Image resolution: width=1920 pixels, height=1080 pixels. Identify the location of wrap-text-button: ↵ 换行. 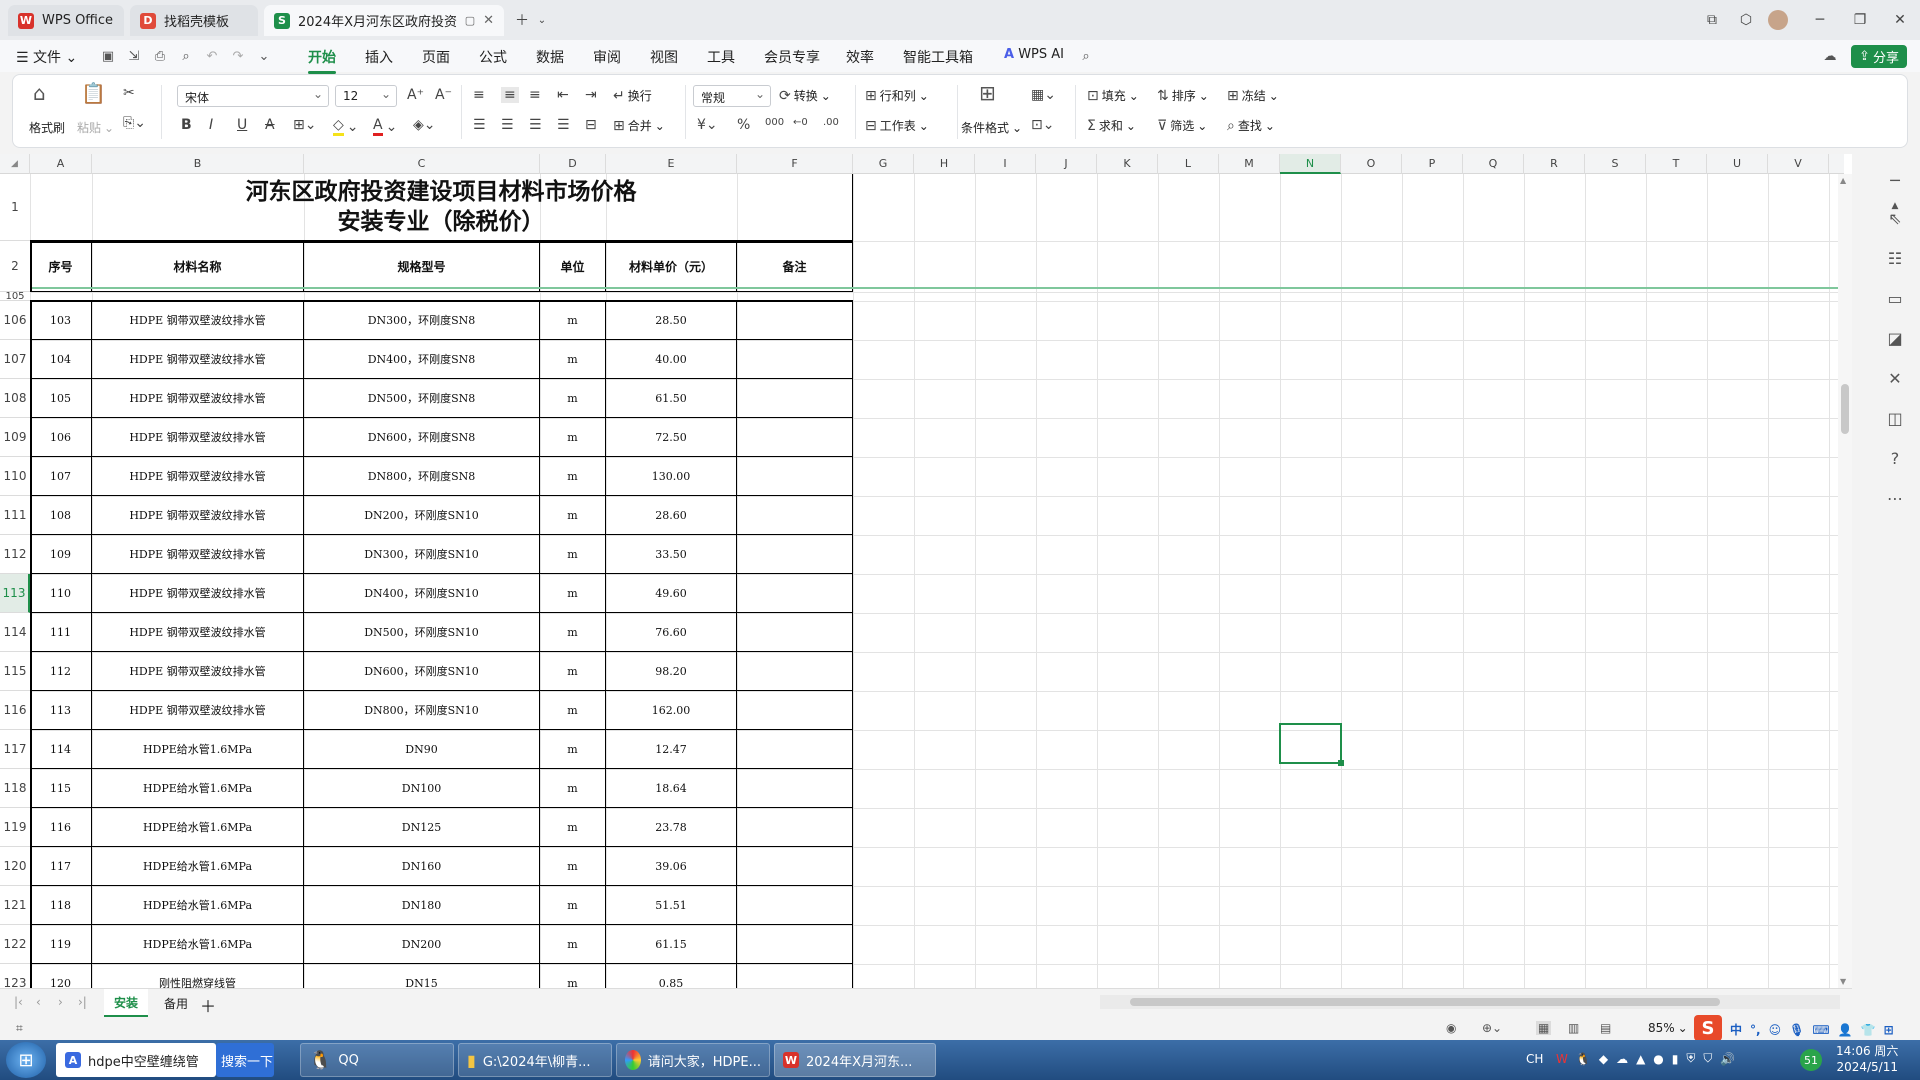
(632, 95).